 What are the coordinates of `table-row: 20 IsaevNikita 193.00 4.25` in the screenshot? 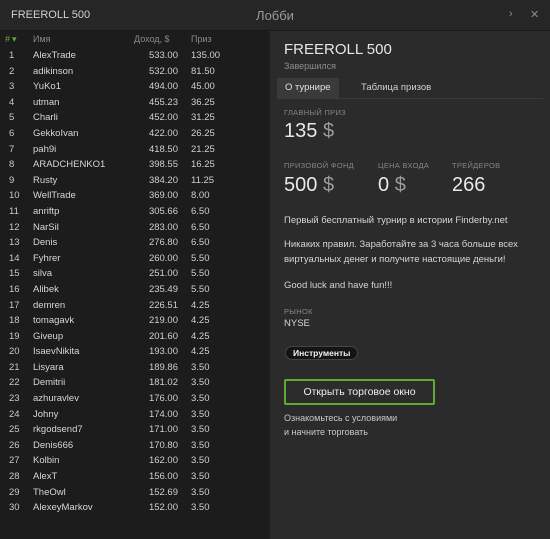 It's located at (134, 352).